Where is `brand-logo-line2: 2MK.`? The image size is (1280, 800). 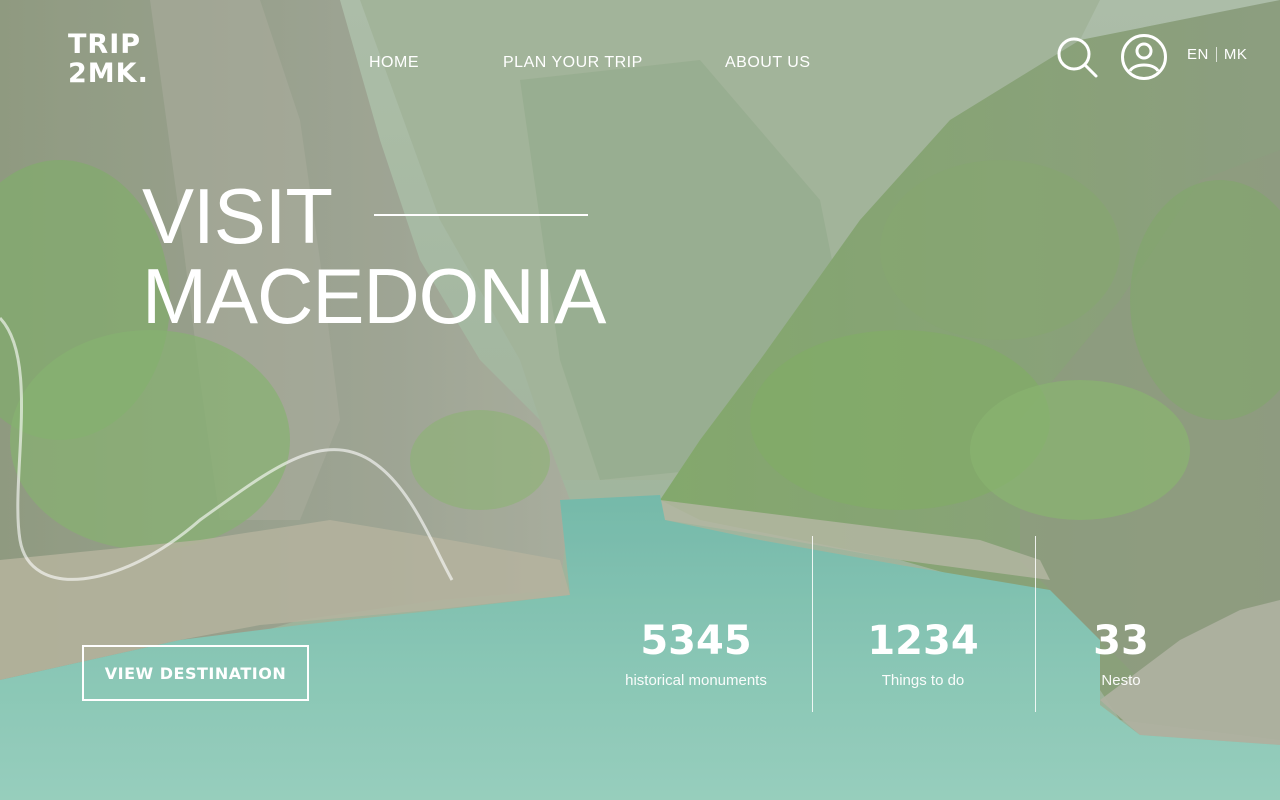 brand-logo-line2: 2MK. is located at coordinates (108, 73).